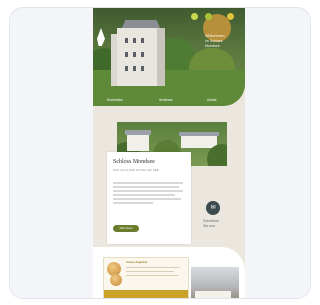  What do you see at coordinates (194, 16) in the screenshot?
I see `language-dot-icon` at bounding box center [194, 16].